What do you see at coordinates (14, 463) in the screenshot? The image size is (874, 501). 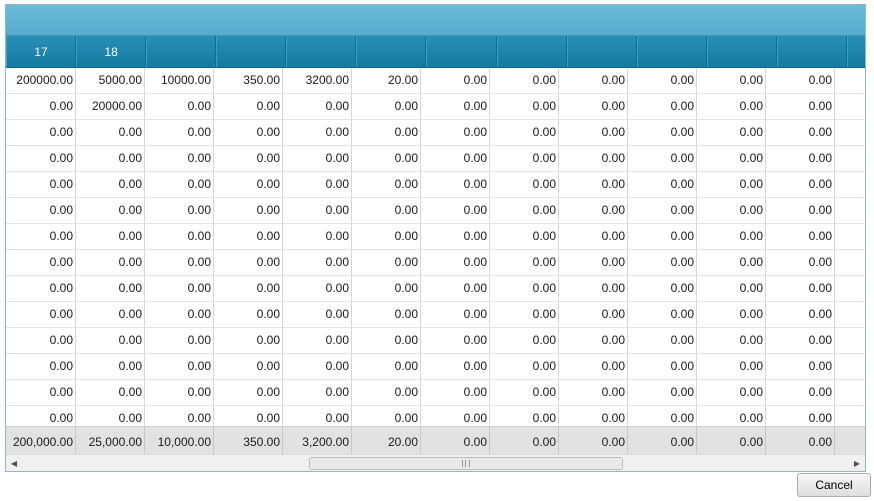 I see `scroll-left-arrow-icon: ◀` at bounding box center [14, 463].